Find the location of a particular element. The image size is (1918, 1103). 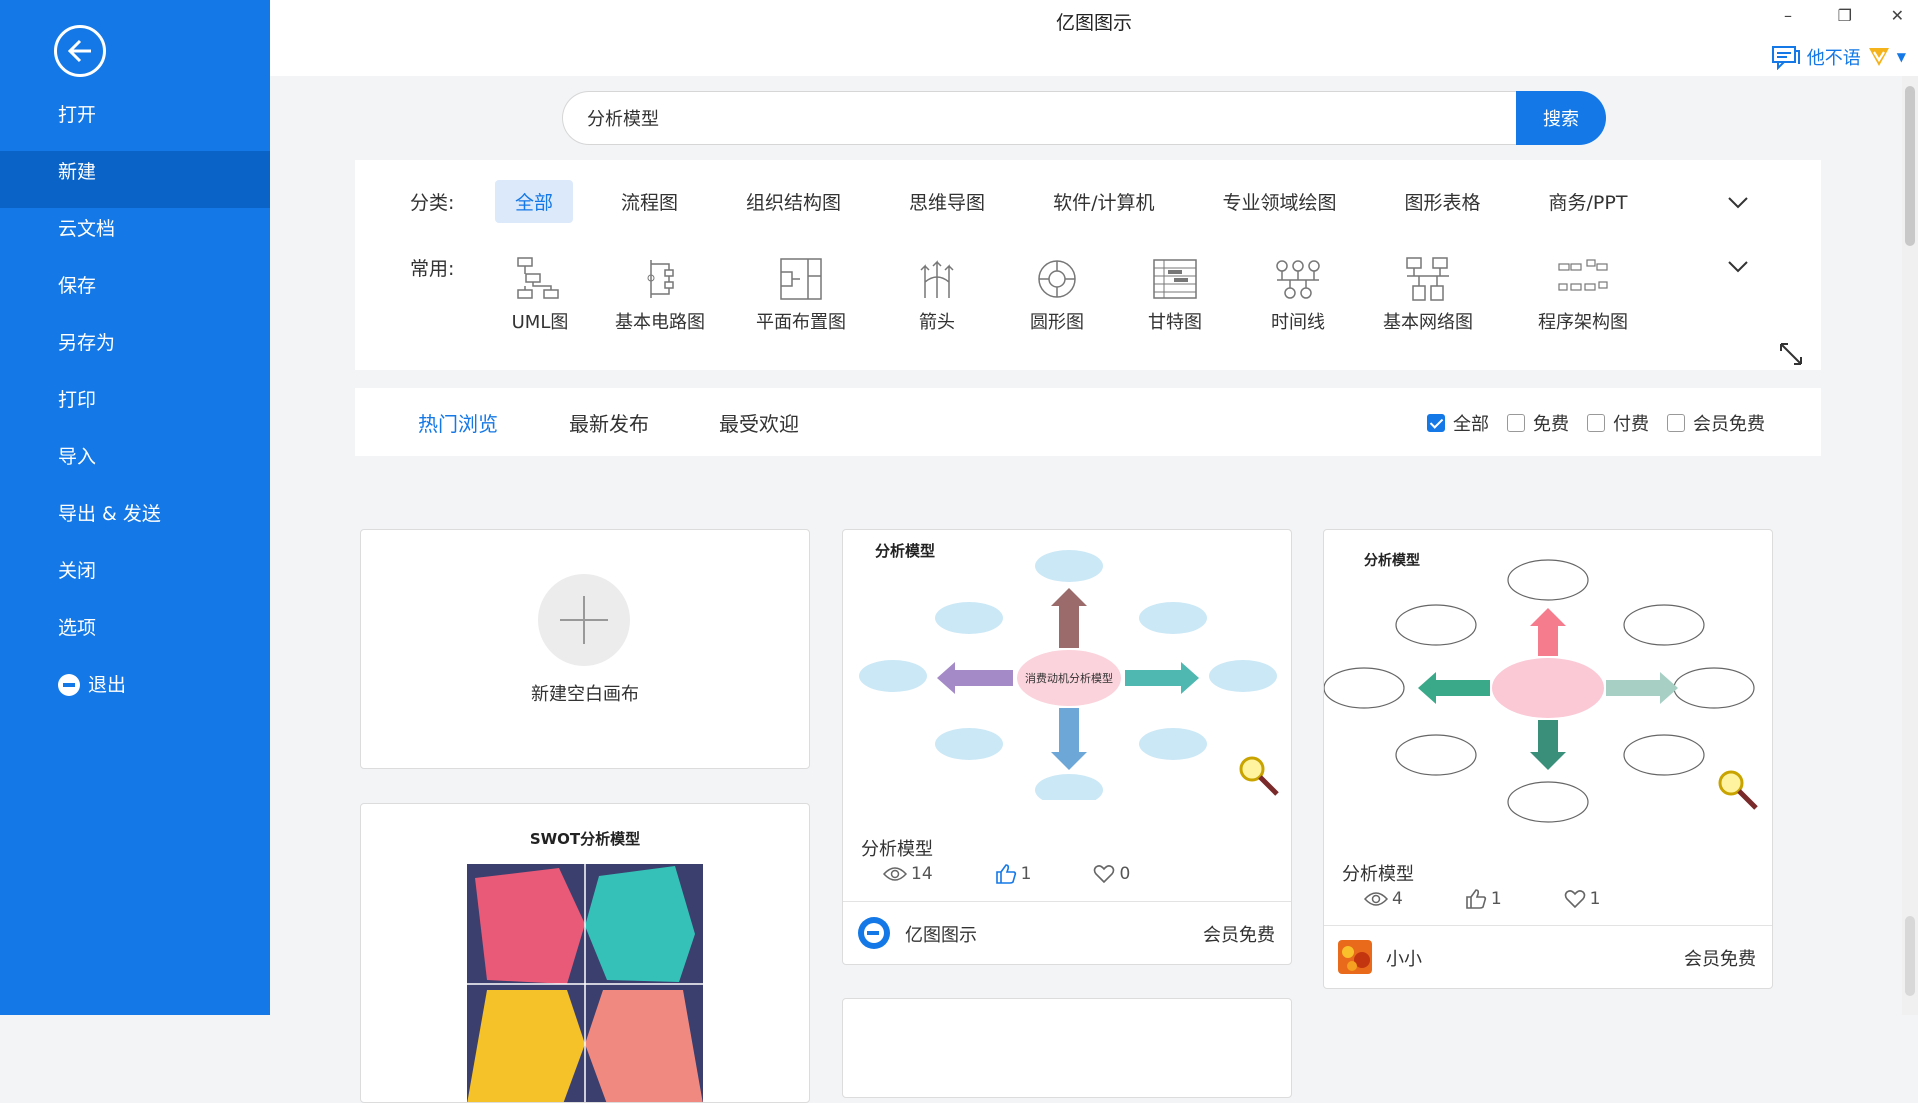

category-tab: 软件/计算机 is located at coordinates (1103, 201).